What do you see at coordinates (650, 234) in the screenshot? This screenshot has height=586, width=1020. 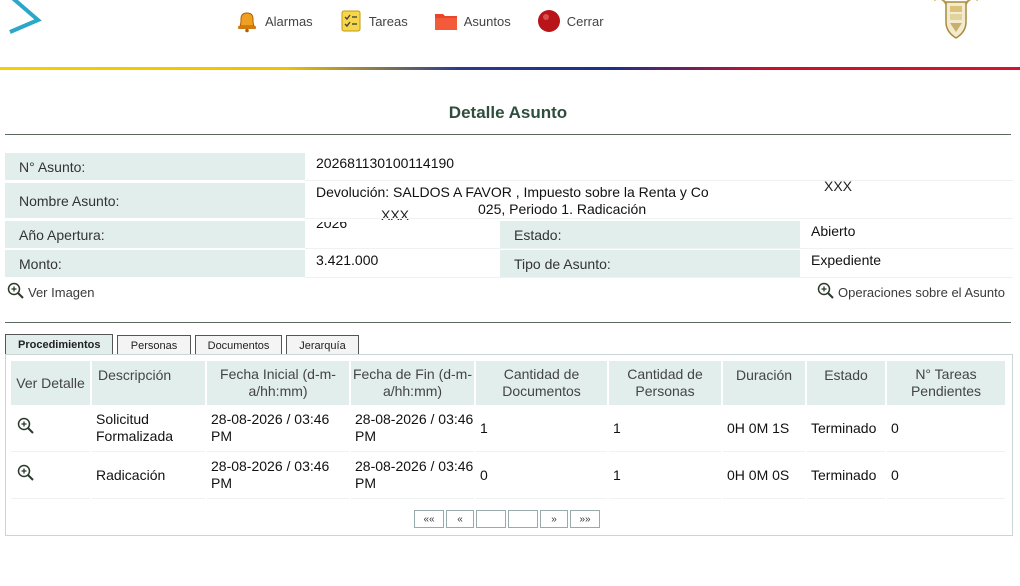 I see `estado-label: Estado:` at bounding box center [650, 234].